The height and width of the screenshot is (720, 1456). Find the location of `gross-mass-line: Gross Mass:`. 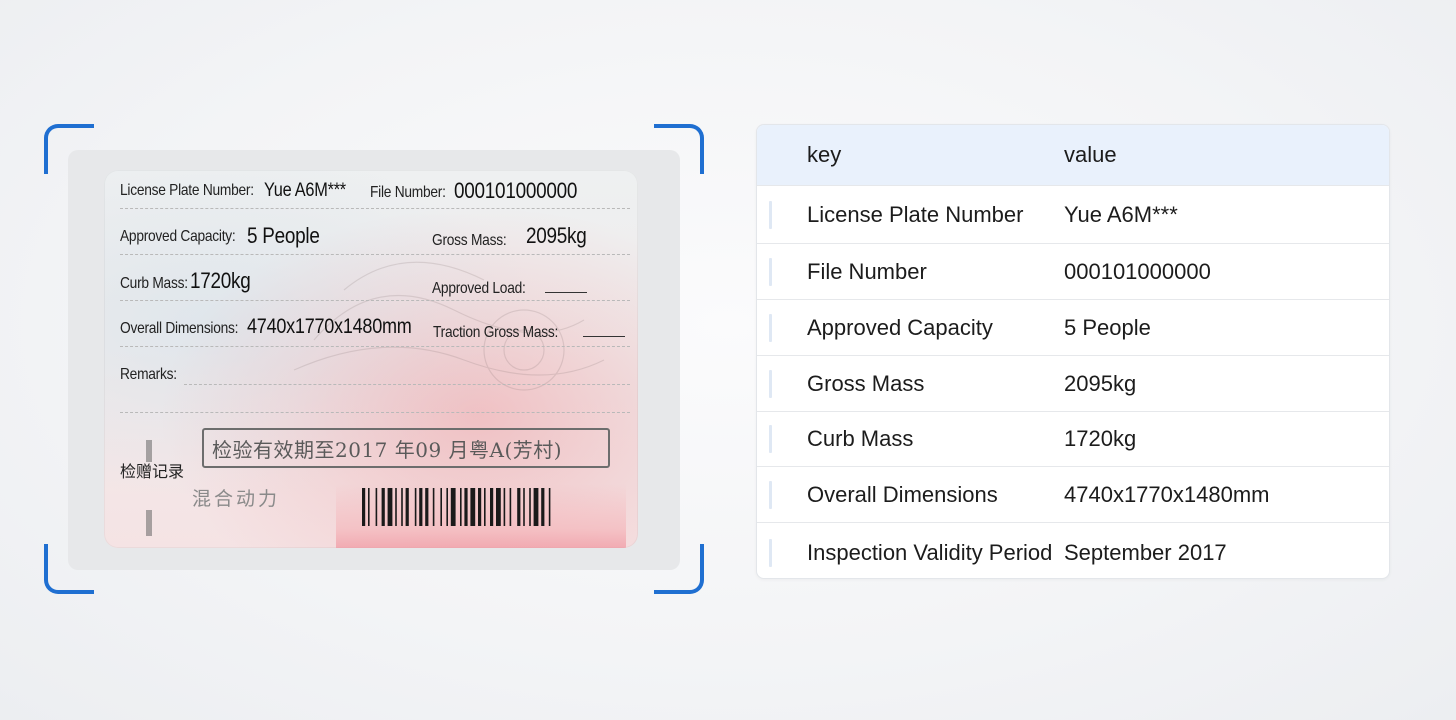

gross-mass-line: Gross Mass: is located at coordinates (475, 241).